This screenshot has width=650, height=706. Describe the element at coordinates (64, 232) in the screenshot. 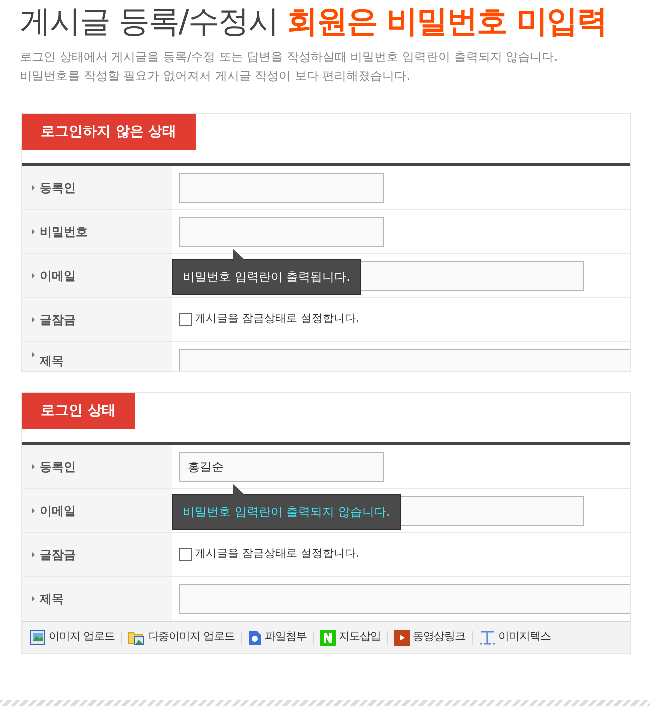

I see `field-label: 비밀번호` at that location.